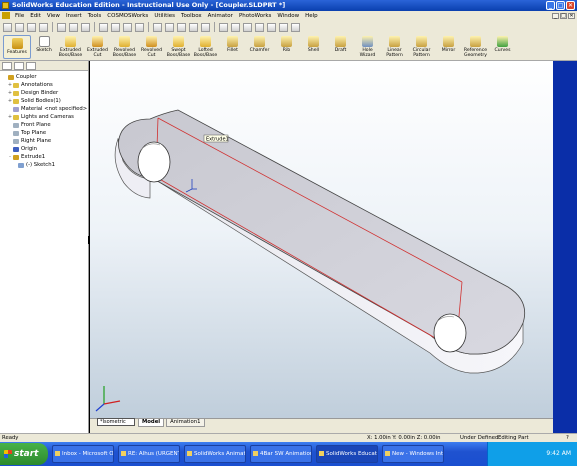 The width and height of the screenshot is (577, 466). Describe the element at coordinates (31, 27) in the screenshot. I see `save-icon` at that location.